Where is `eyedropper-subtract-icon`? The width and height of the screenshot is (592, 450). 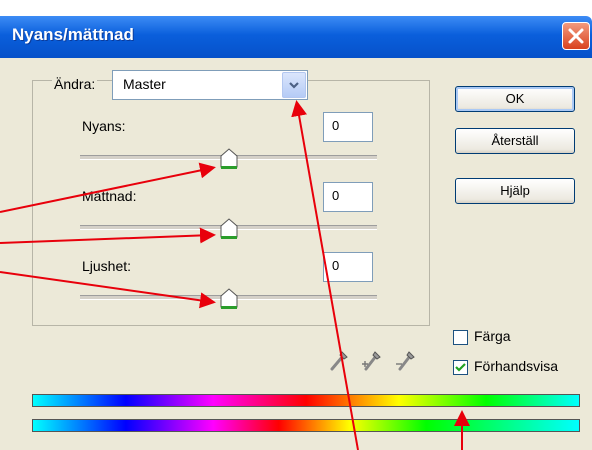
eyedropper-subtract-icon is located at coordinates (405, 360).